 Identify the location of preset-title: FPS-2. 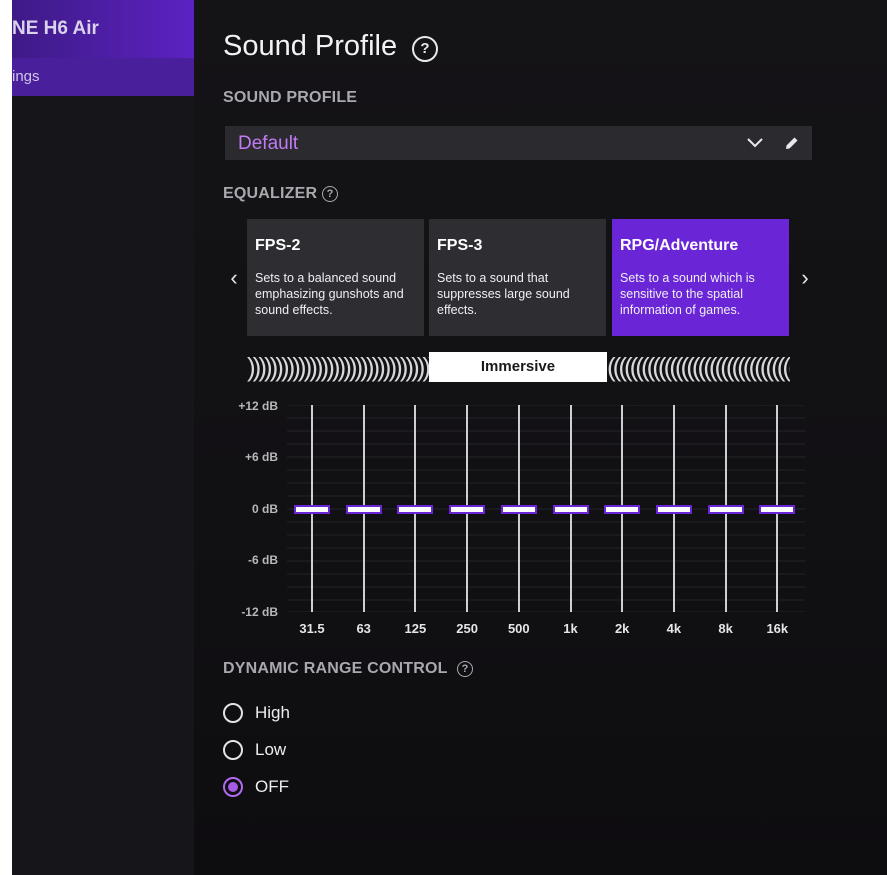
(278, 245).